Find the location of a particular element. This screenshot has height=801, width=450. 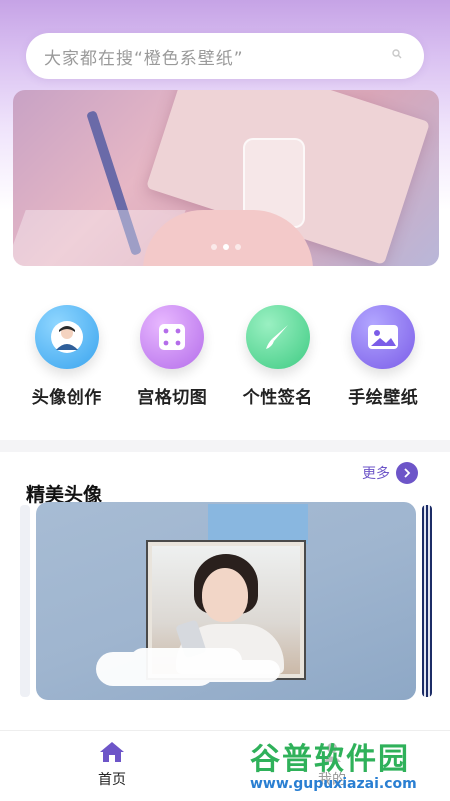

avatar-icon is located at coordinates (66, 337).